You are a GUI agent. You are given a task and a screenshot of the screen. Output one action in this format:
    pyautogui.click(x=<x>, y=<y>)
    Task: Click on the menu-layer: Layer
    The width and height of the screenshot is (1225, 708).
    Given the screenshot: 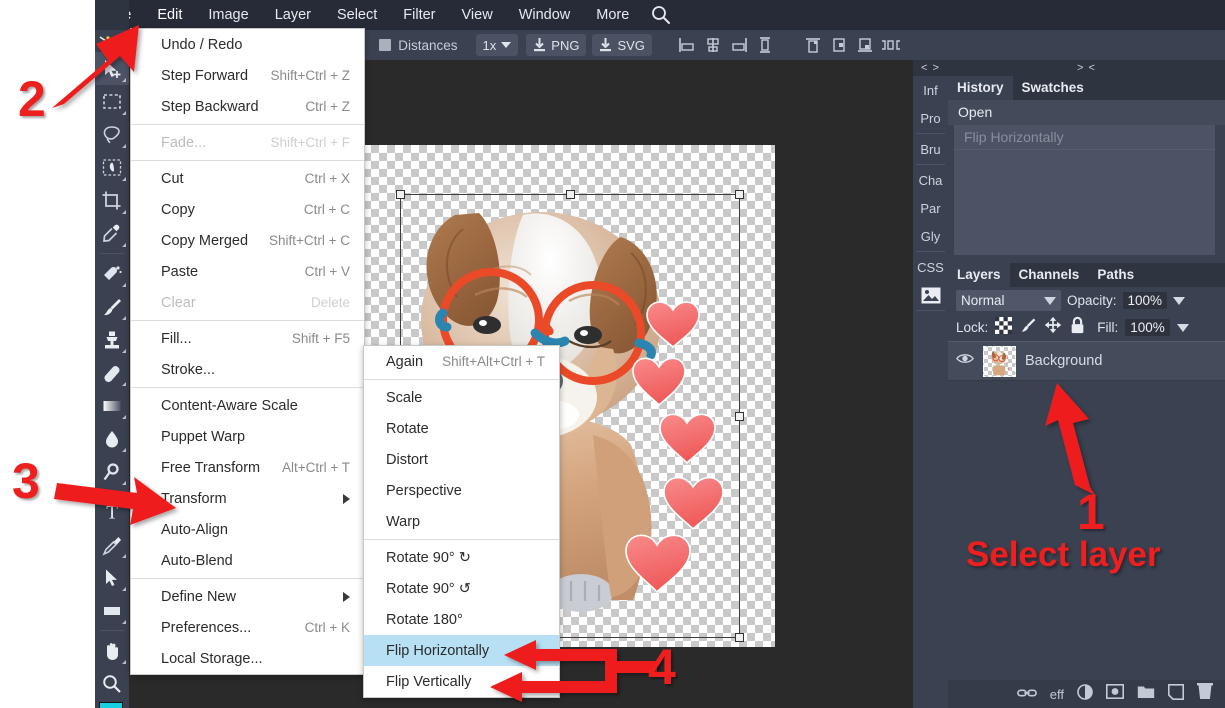 What is the action you would take?
    pyautogui.click(x=293, y=15)
    